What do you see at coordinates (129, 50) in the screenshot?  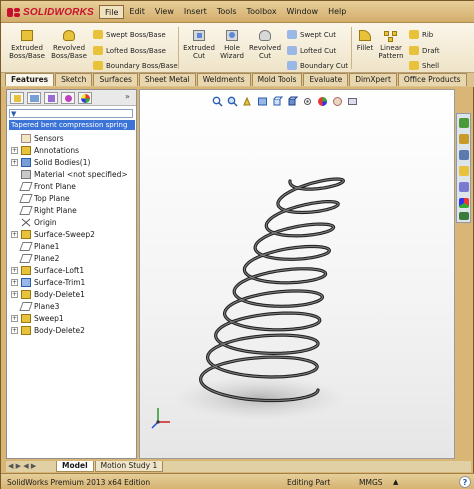 I see `lofted-boss-button: Lofted Boss/Base` at bounding box center [129, 50].